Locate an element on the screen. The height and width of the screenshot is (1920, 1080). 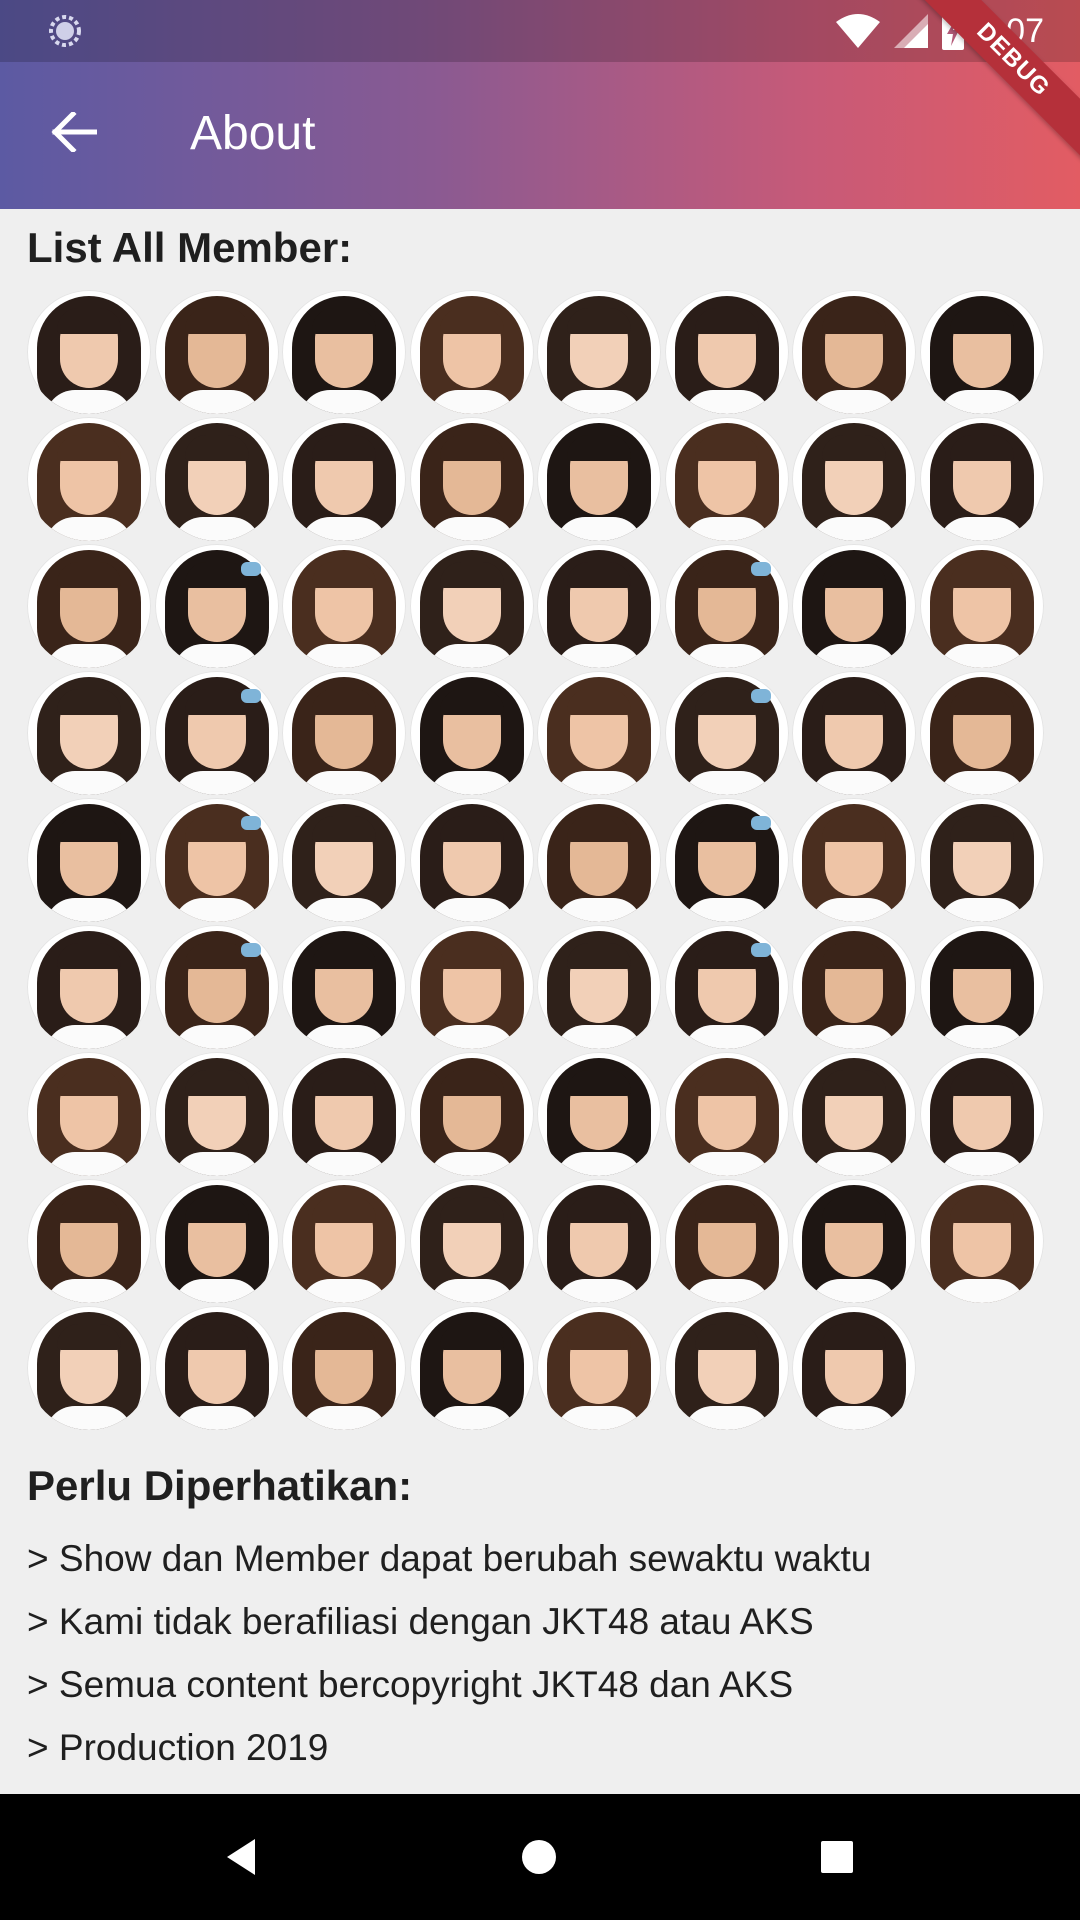
loading-icon is located at coordinates (65, 31).